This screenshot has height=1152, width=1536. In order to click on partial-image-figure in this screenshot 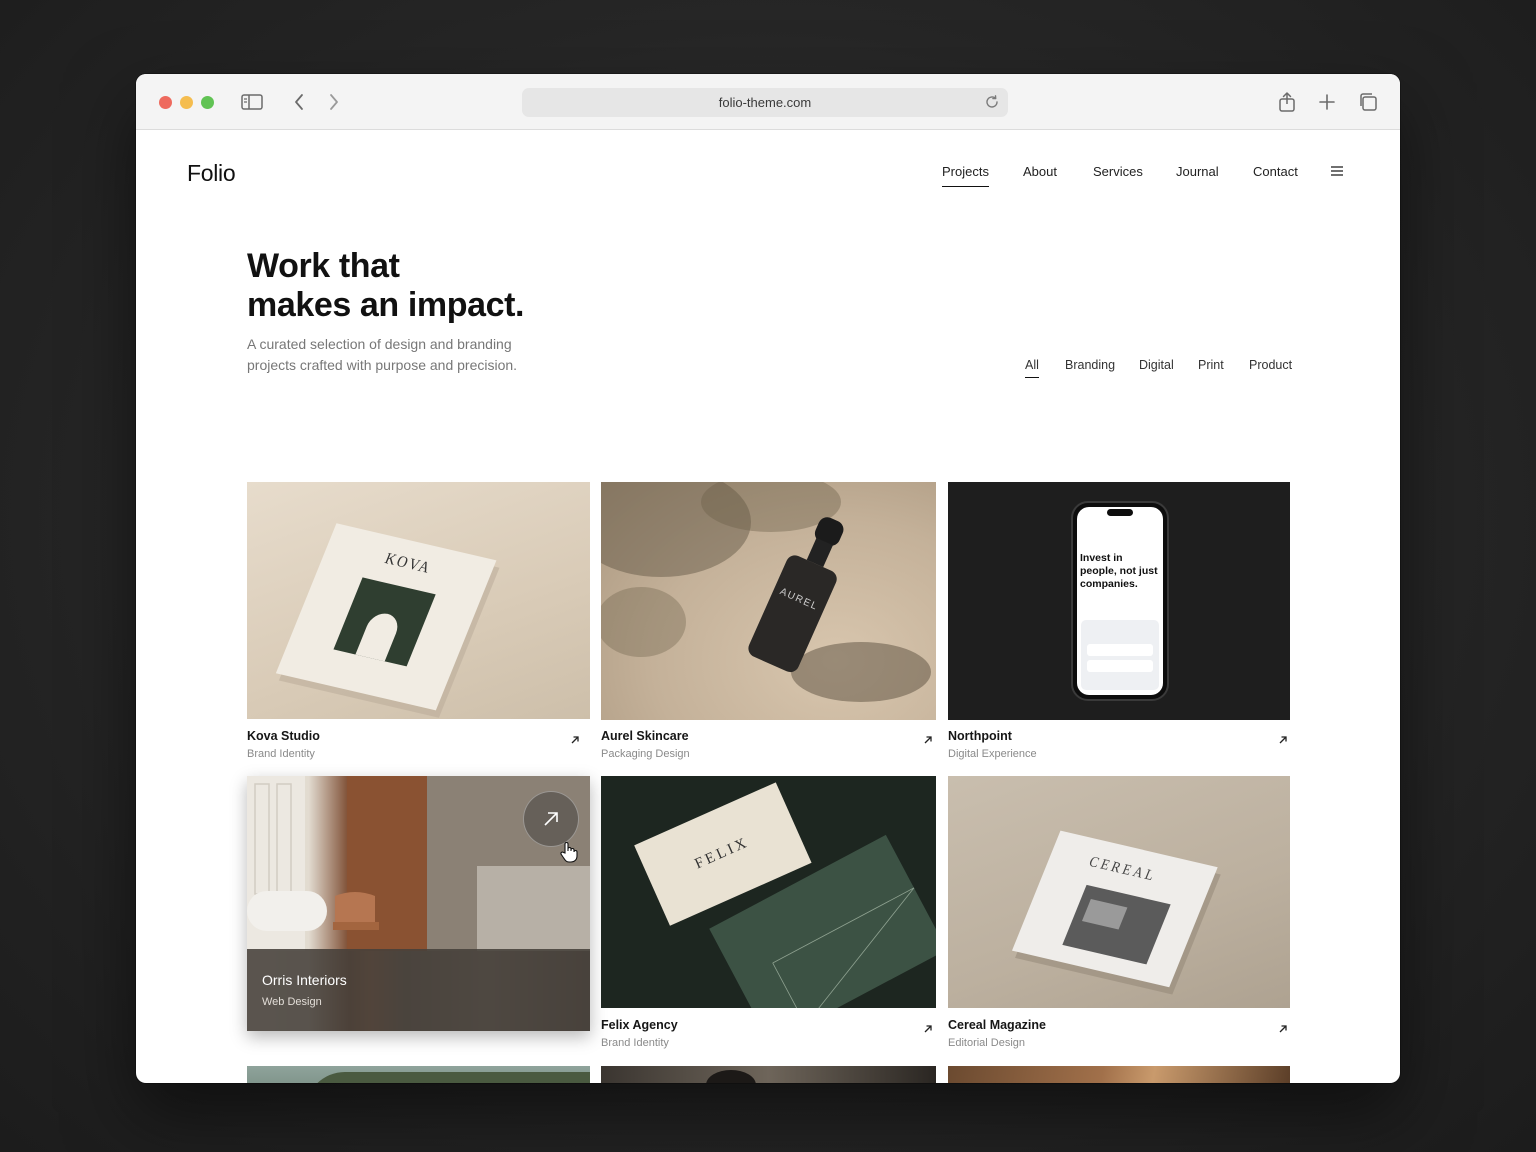, I will do `click(731, 1076)`.